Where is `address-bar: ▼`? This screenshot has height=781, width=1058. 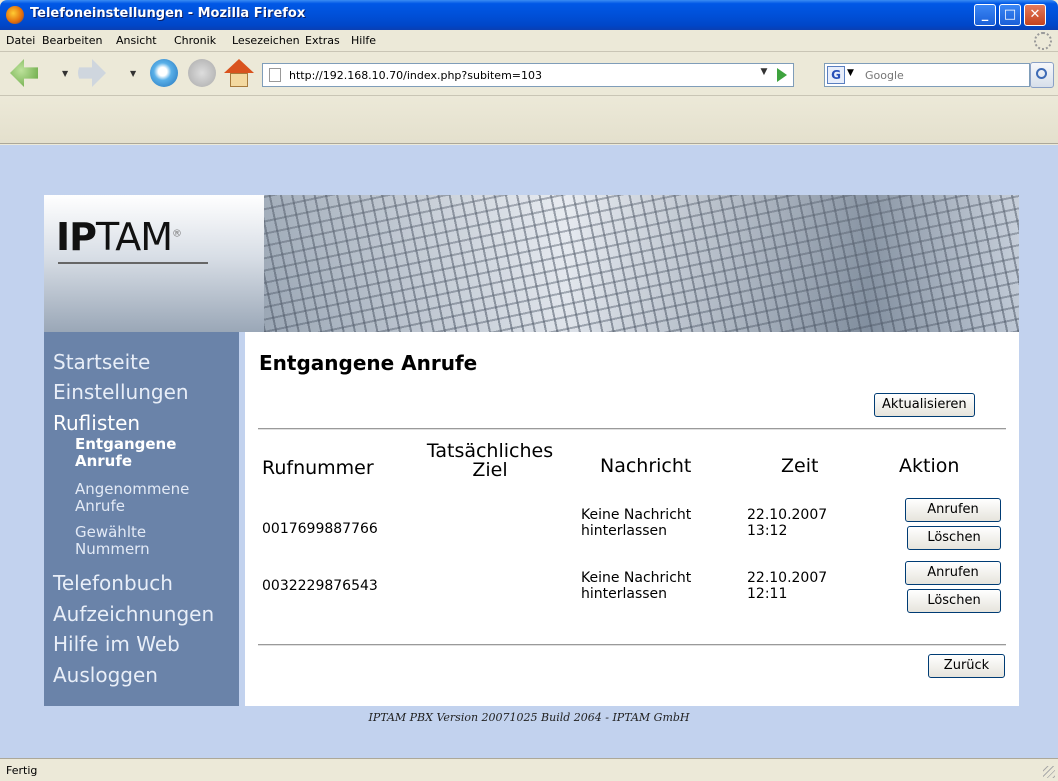
address-bar: ▼ is located at coordinates (528, 75).